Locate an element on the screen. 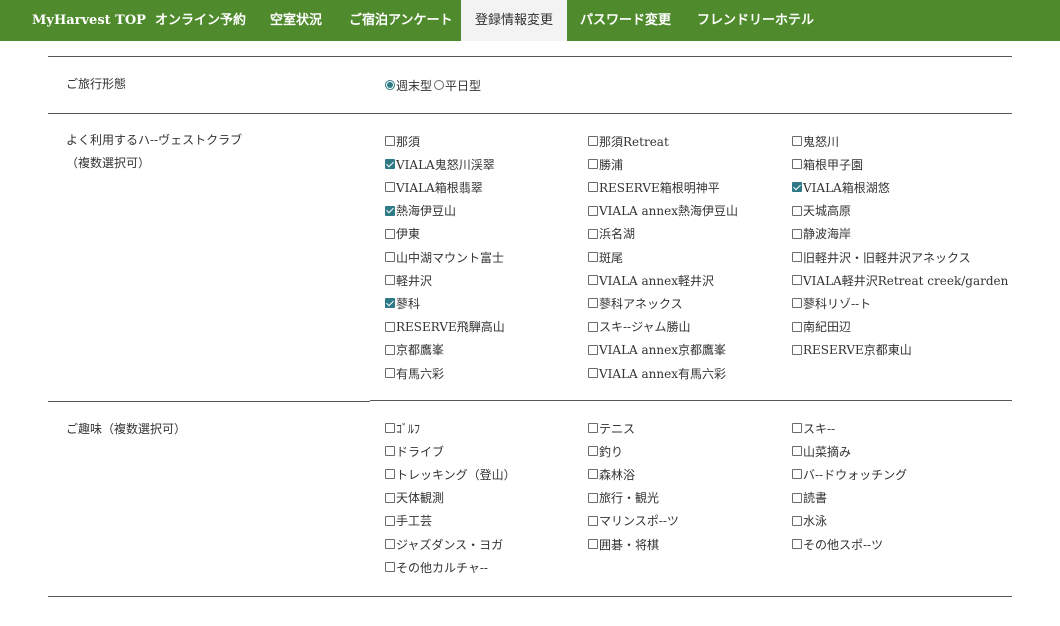  checkbox-option: 那須 is located at coordinates (402, 141).